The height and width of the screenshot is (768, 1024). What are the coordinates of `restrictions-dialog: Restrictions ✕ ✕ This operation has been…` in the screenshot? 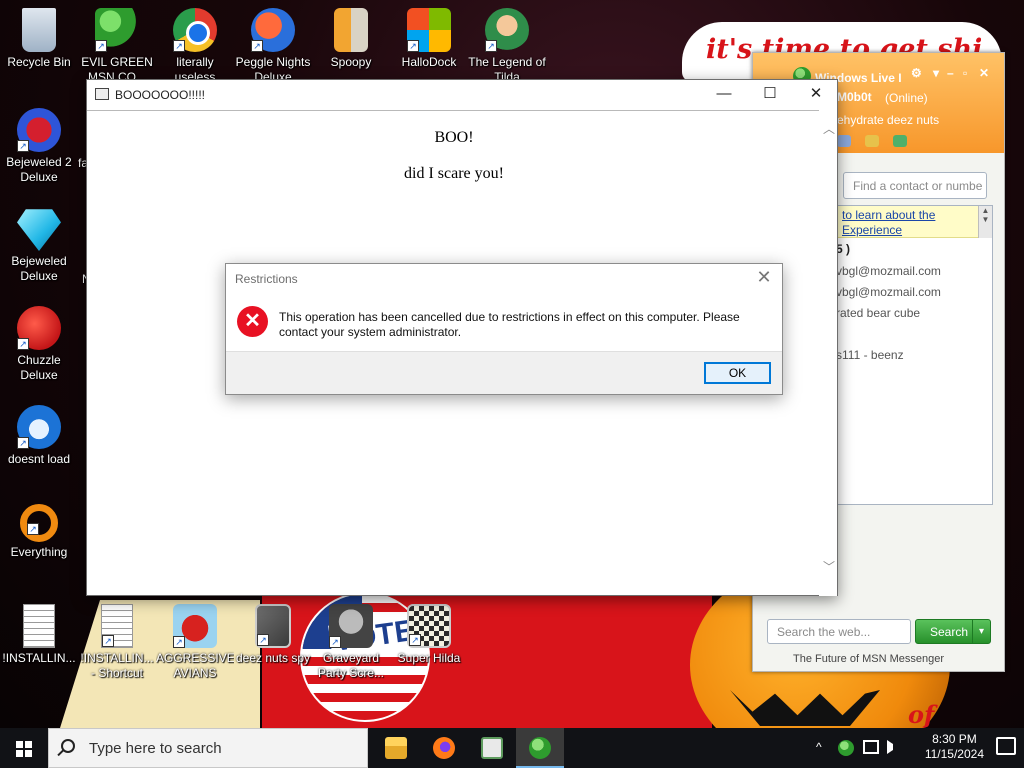 It's located at (504, 329).